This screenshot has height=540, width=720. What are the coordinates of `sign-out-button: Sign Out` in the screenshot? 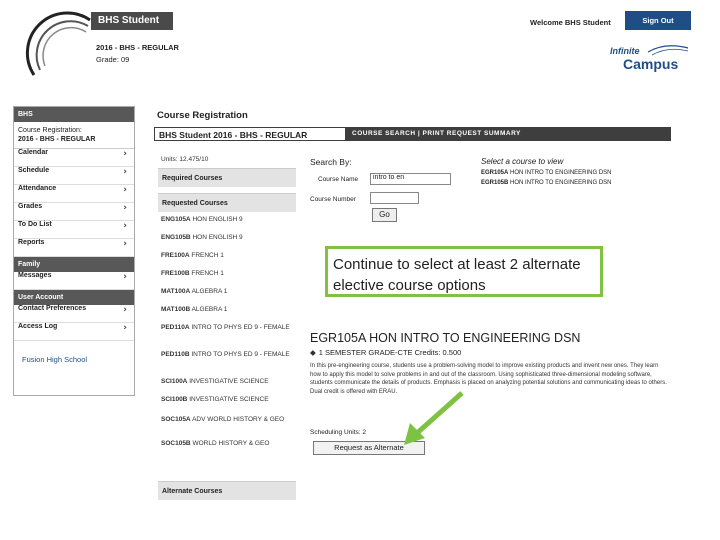 It's located at (658, 20).